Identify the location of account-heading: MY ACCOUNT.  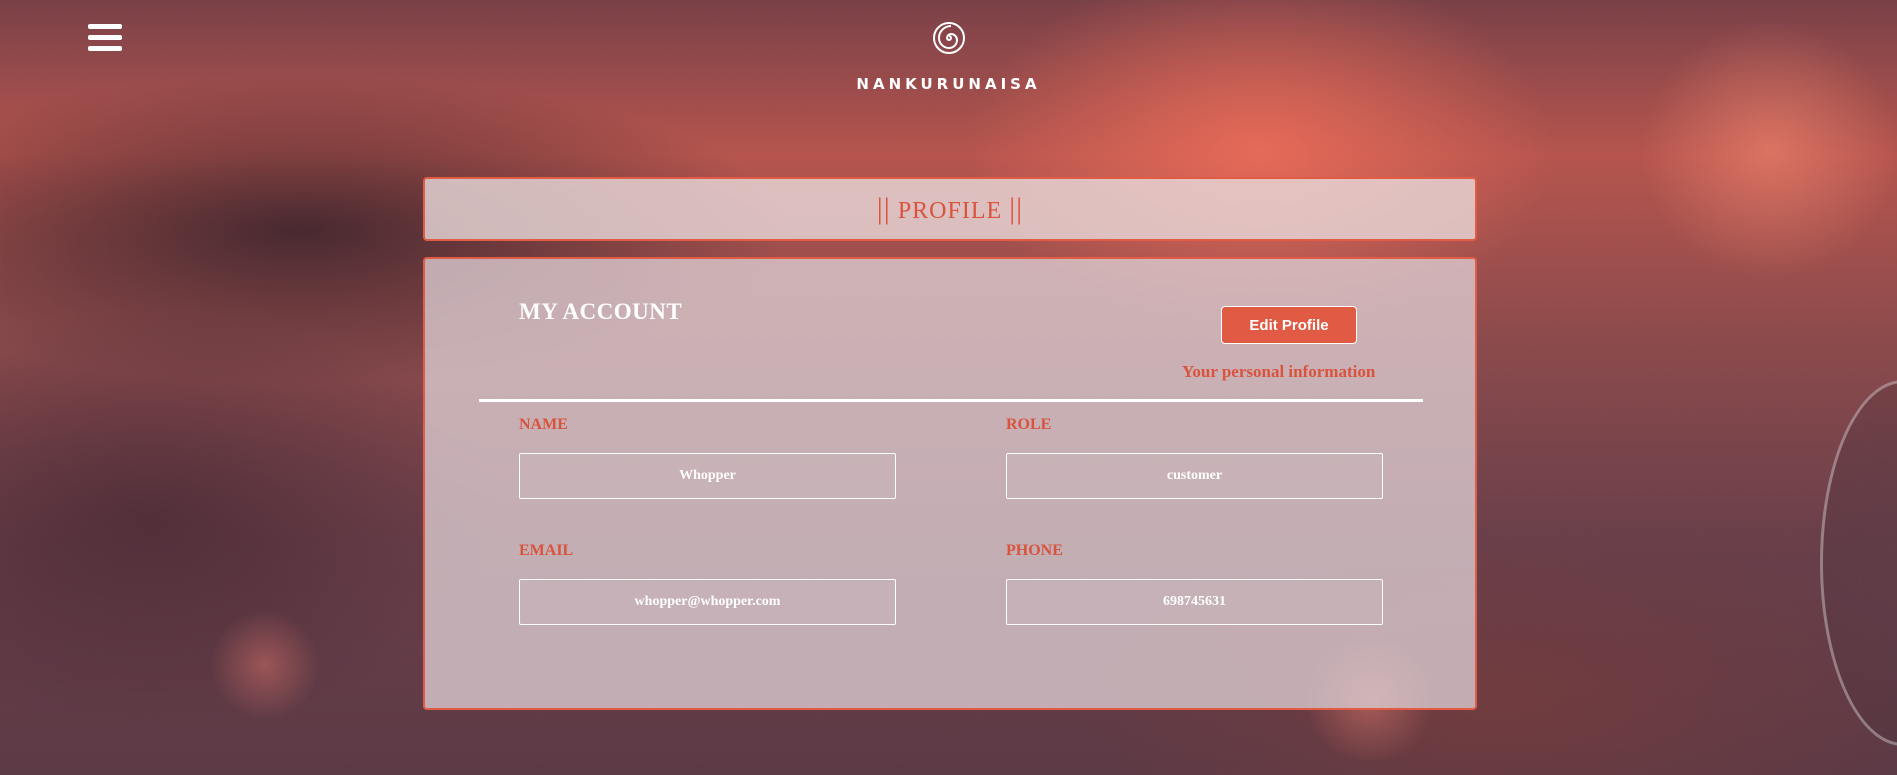
(601, 311).